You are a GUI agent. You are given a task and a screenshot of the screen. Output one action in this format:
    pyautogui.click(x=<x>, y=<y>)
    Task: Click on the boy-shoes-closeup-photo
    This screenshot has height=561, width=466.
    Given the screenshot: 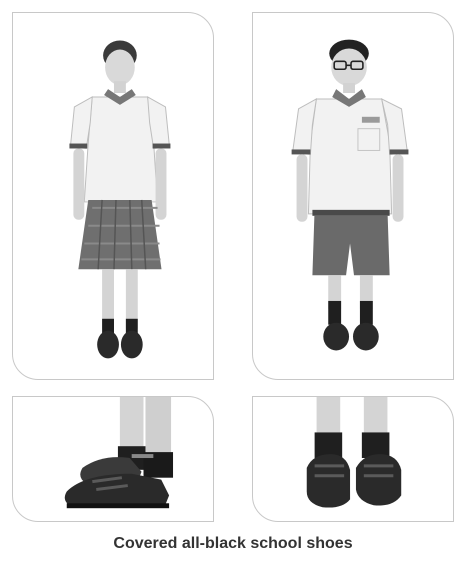 What is the action you would take?
    pyautogui.click(x=353, y=459)
    